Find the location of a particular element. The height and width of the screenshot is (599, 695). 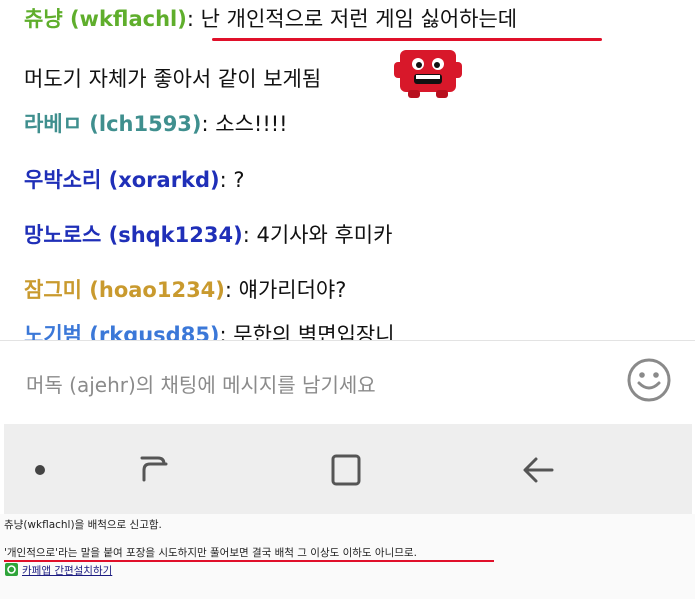

chat-text: 난 개인적으로 저런 게임 싫어하는데 is located at coordinates (359, 19).